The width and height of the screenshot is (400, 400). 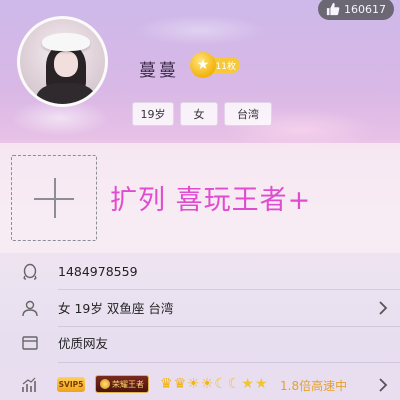 What do you see at coordinates (30, 271) in the screenshot?
I see `penguin-icon` at bounding box center [30, 271].